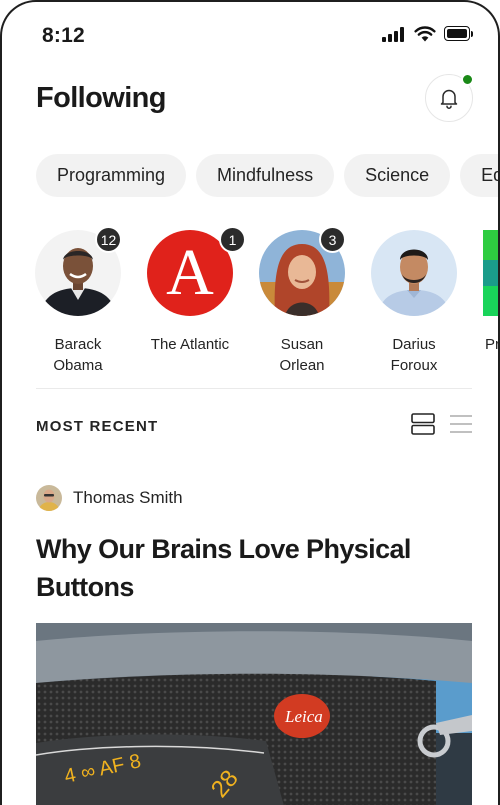 The height and width of the screenshot is (805, 500). Describe the element at coordinates (423, 424) in the screenshot. I see `card-view-icon` at that location.